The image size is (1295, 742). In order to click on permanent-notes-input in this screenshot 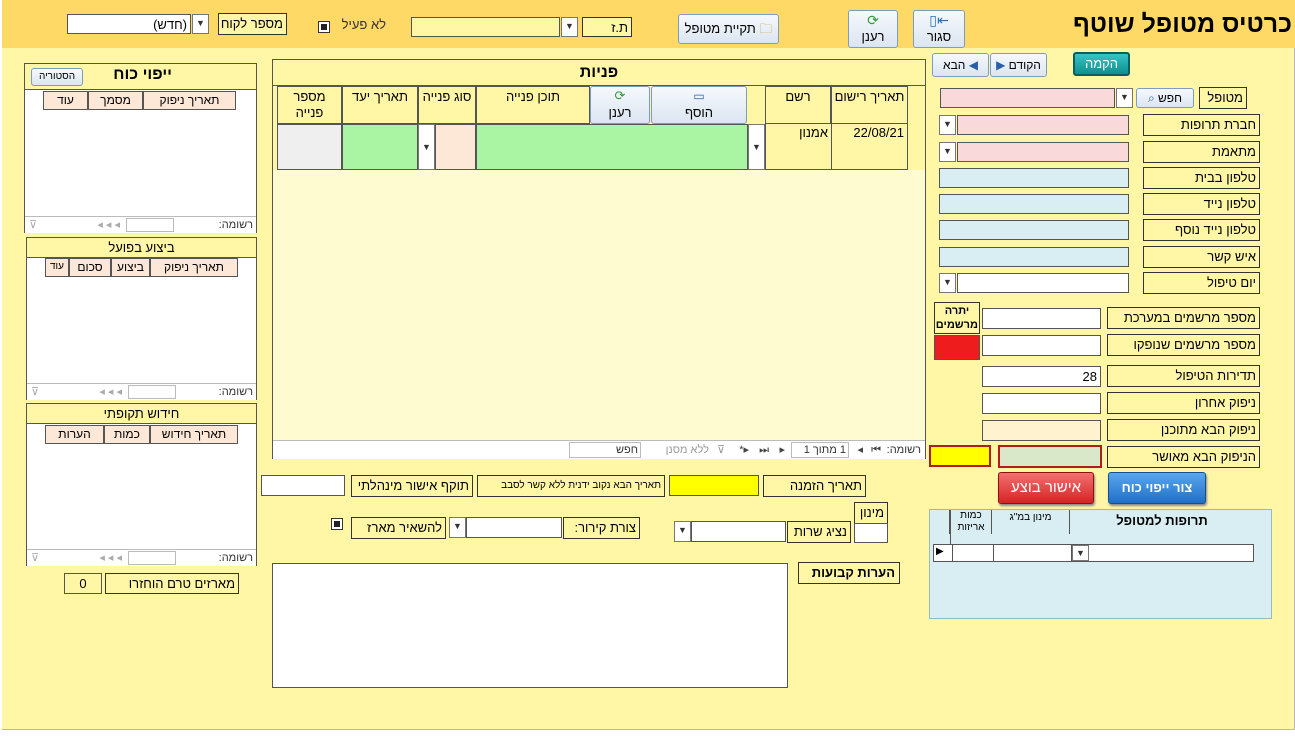, I will do `click(530, 625)`.